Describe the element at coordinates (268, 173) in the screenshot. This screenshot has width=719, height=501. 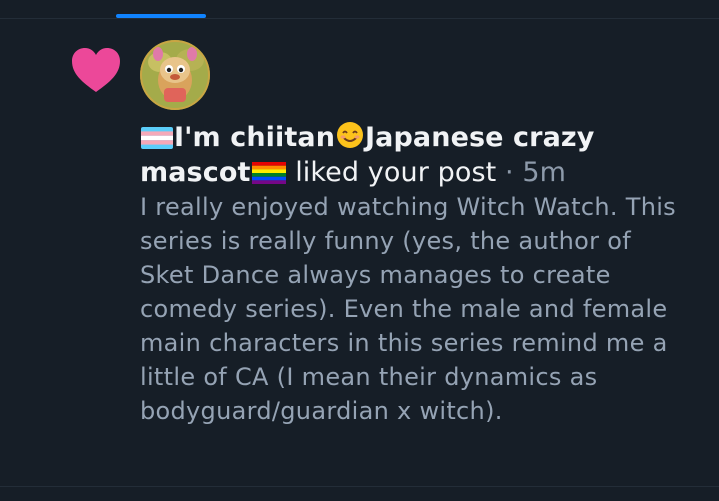
I see `rainbow-flag-icon` at that location.